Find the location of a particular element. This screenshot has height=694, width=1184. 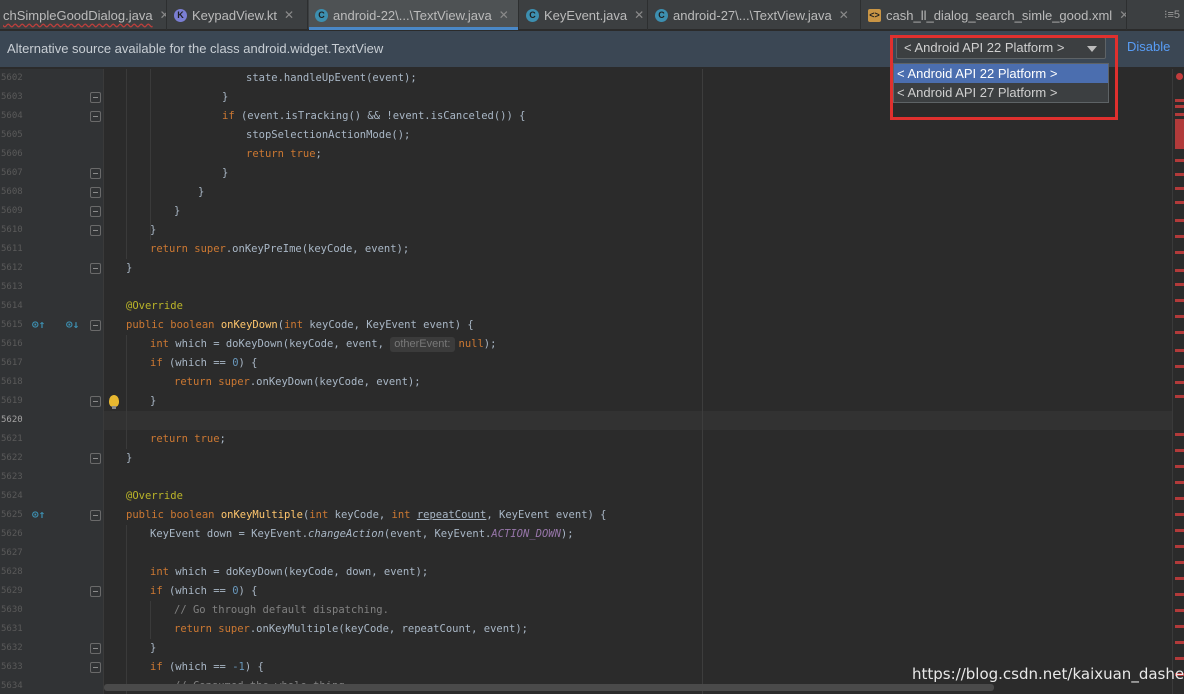

overridden-method-icon: ⊙↓ is located at coordinates (72, 324).